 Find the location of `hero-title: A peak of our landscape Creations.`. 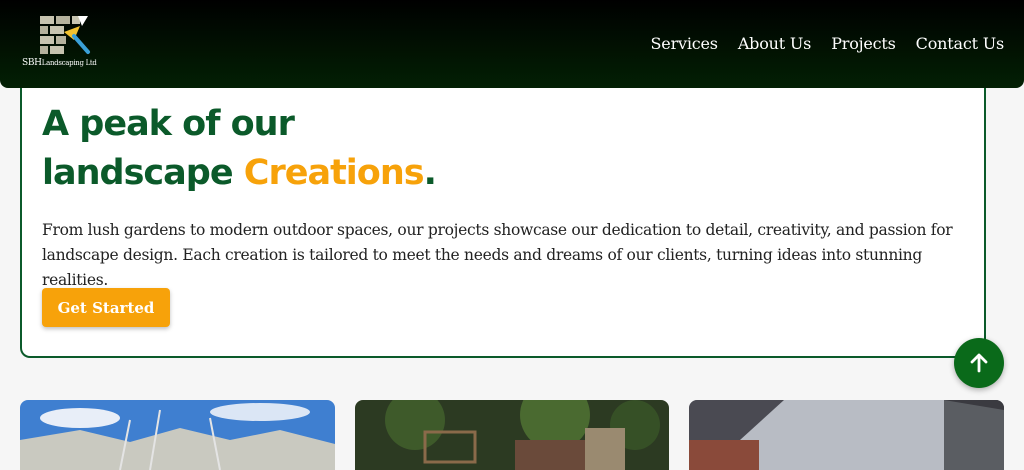

hero-title: A peak of our landscape Creations. is located at coordinates (239, 149).